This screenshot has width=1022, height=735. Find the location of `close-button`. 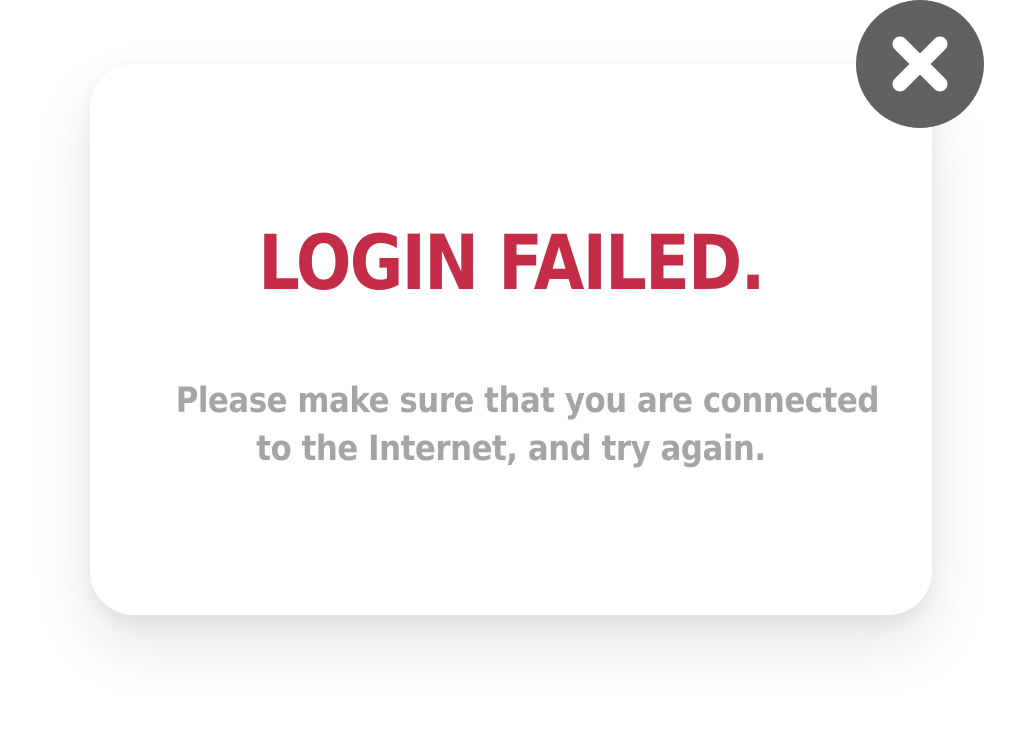

close-button is located at coordinates (920, 64).